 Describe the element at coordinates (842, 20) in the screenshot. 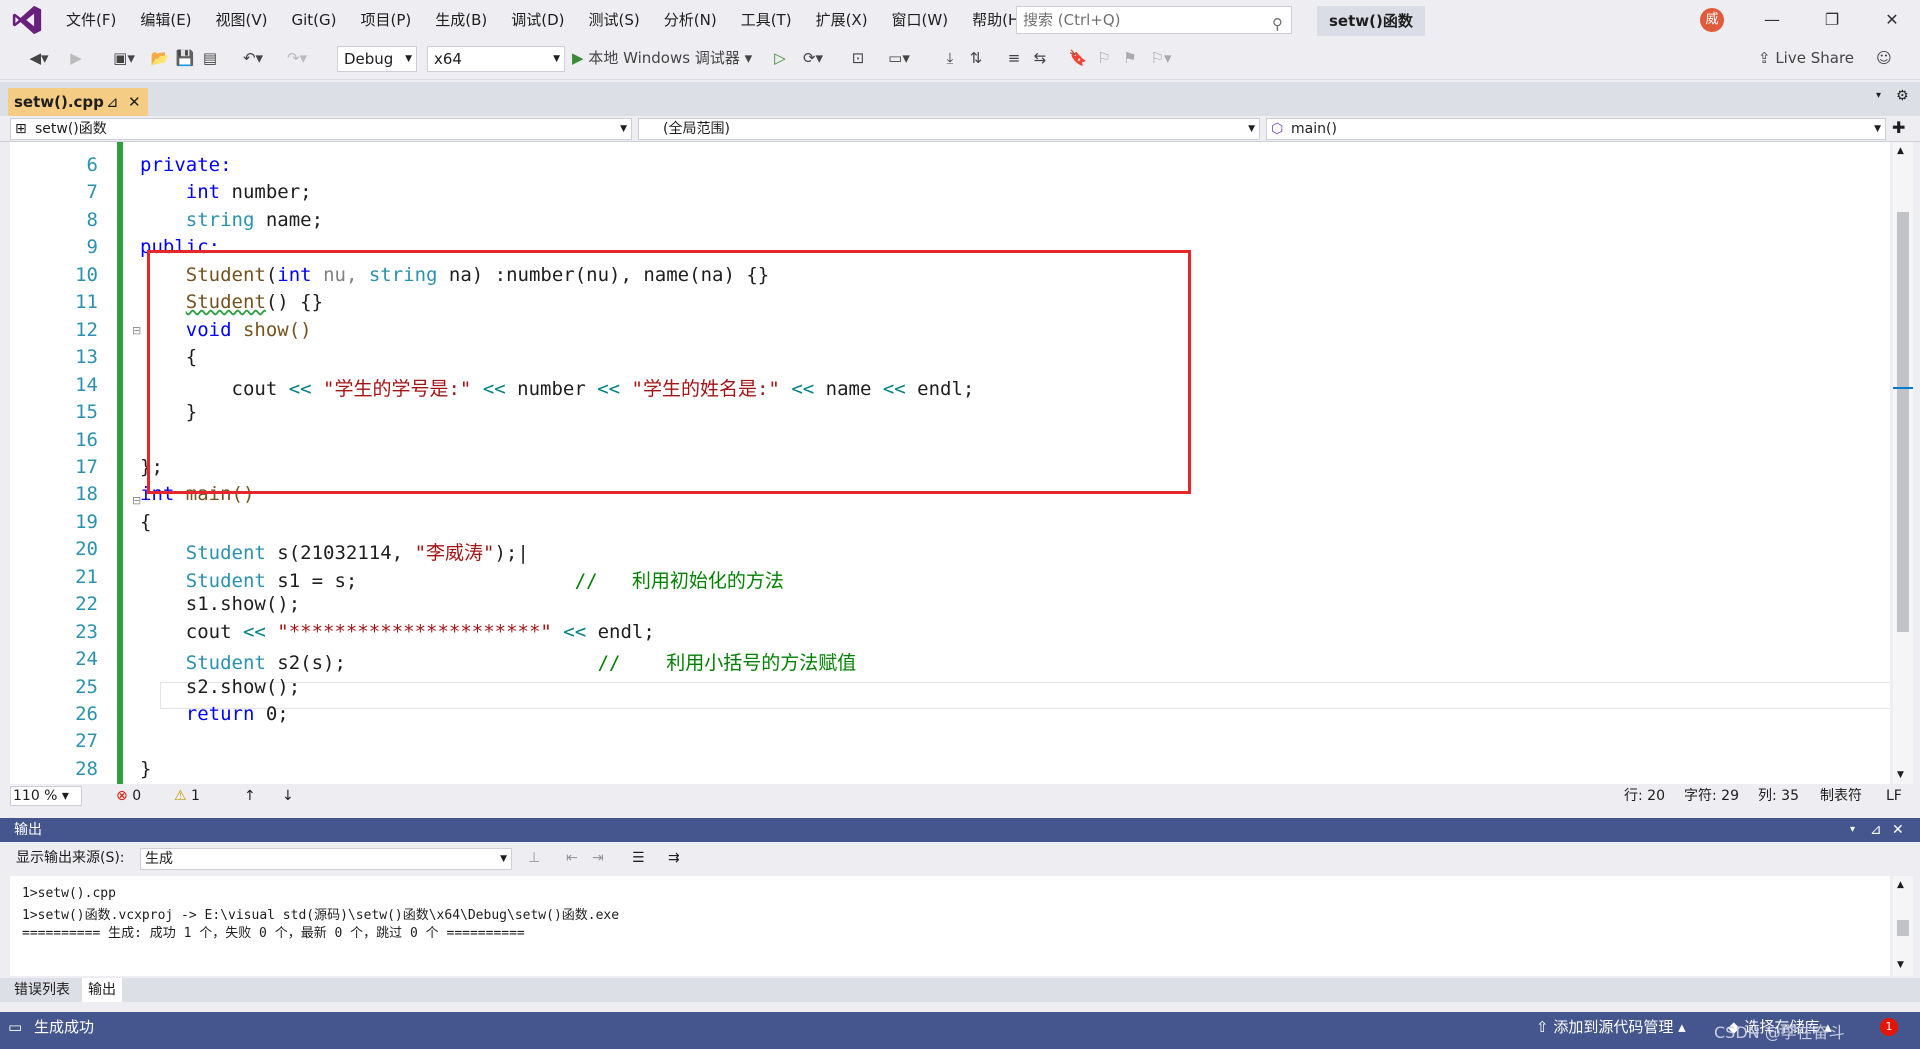

I see `menu-item: 扩展(X)` at that location.